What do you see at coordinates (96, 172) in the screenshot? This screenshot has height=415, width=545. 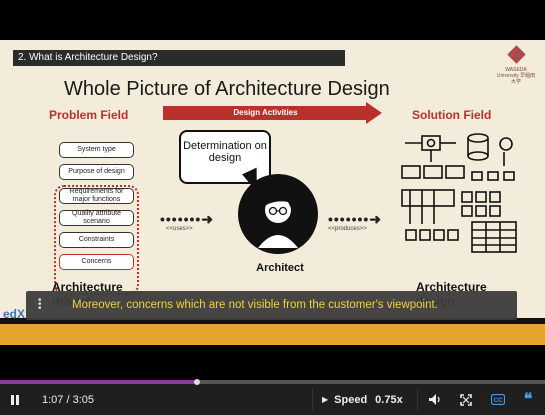 I see `box-purpose: Purpose of design` at bounding box center [96, 172].